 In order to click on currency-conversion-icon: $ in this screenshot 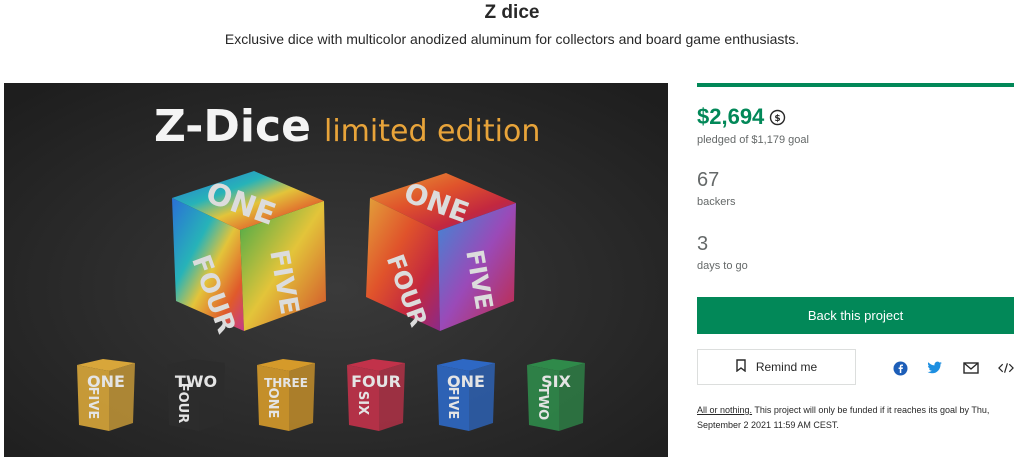, I will do `click(777, 117)`.